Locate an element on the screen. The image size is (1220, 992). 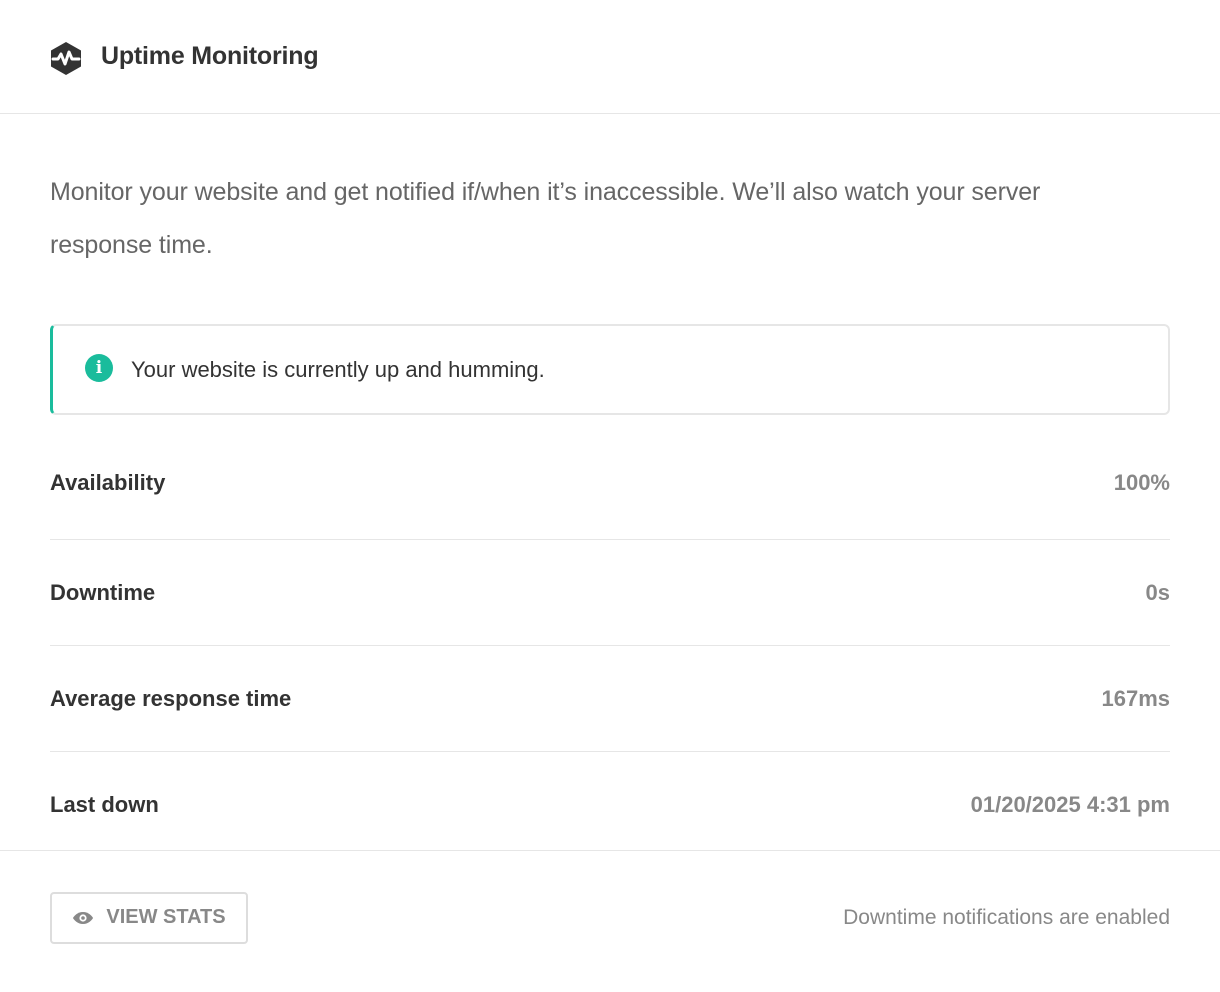
stat-value: 100% is located at coordinates (1141, 482).